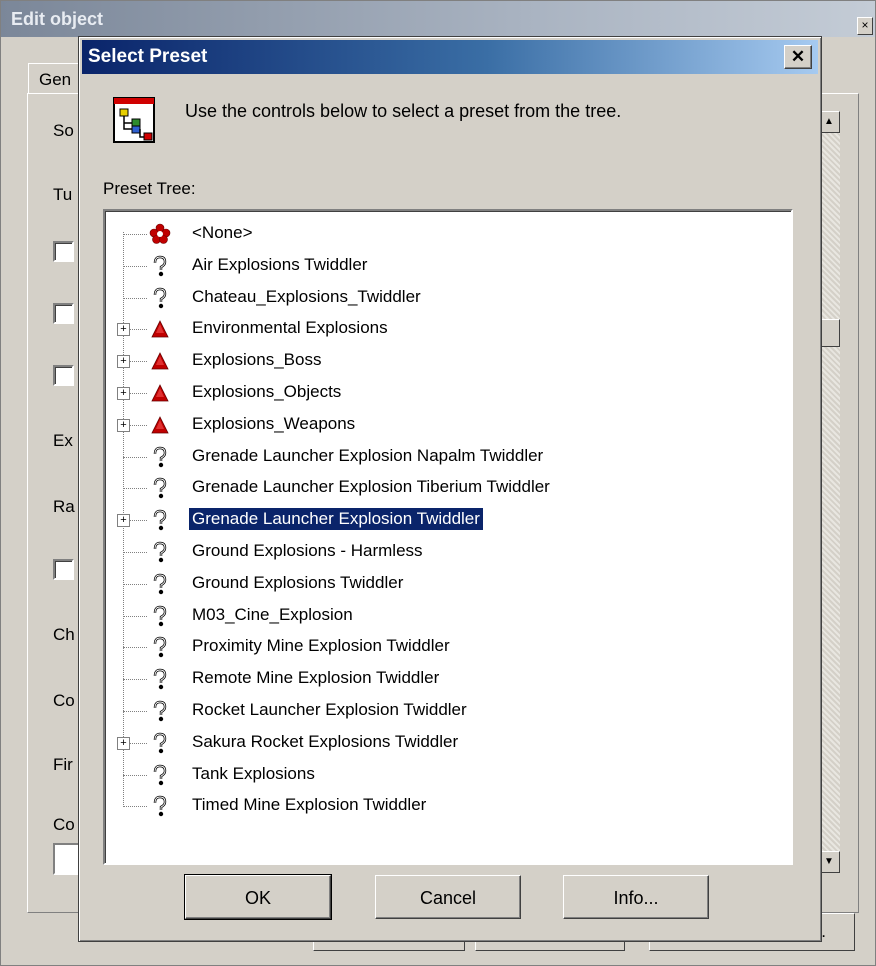  What do you see at coordinates (325, 742) in the screenshot?
I see `tree-node-label: Sakura Rocket Explosions Twiddler` at bounding box center [325, 742].